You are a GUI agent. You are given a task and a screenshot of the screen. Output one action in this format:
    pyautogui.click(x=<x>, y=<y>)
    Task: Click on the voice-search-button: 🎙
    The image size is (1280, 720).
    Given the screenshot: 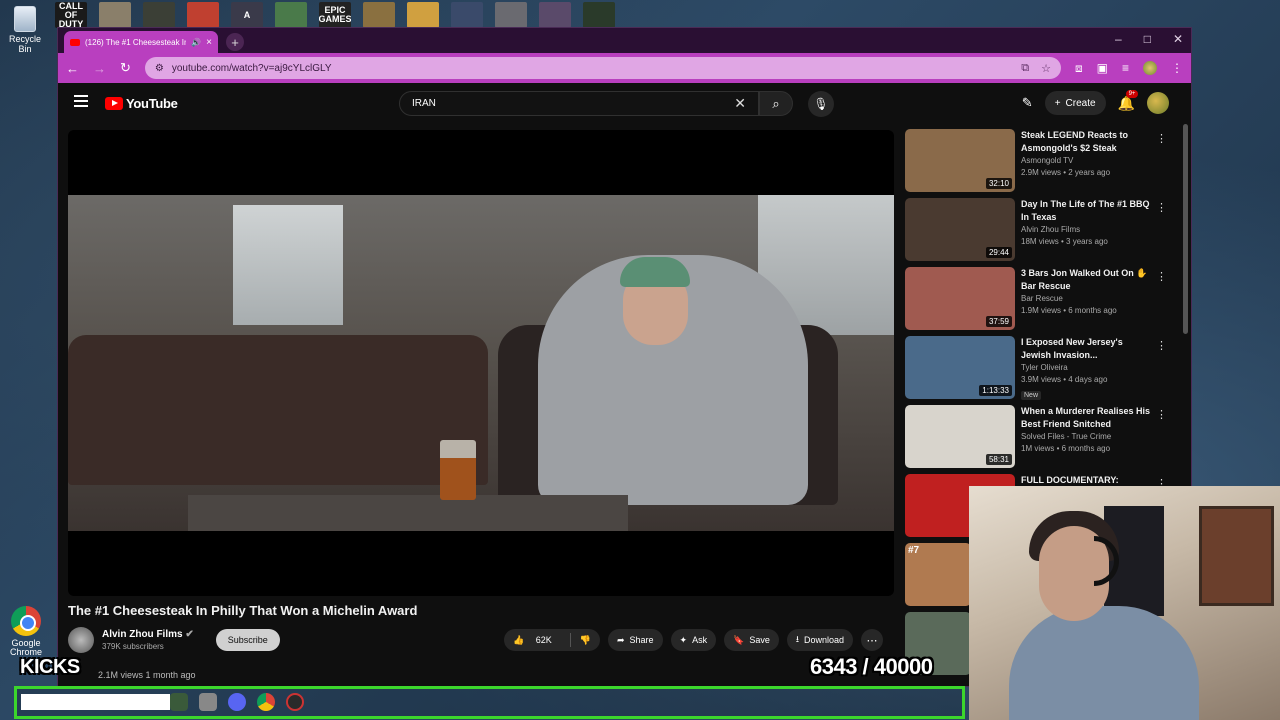 What is the action you would take?
    pyautogui.click(x=821, y=104)
    